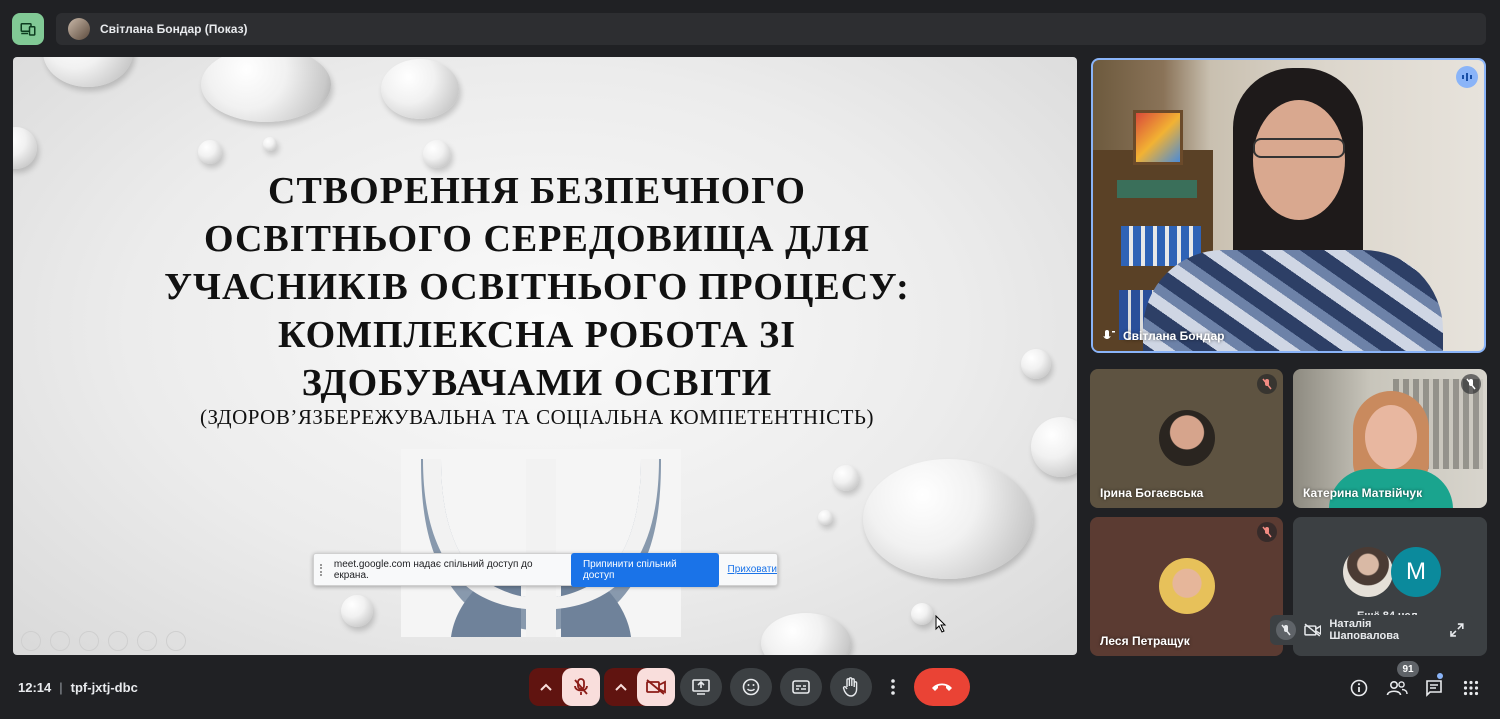  Describe the element at coordinates (1152, 493) in the screenshot. I see `participant-name: Ірина Богаєвська` at that location.